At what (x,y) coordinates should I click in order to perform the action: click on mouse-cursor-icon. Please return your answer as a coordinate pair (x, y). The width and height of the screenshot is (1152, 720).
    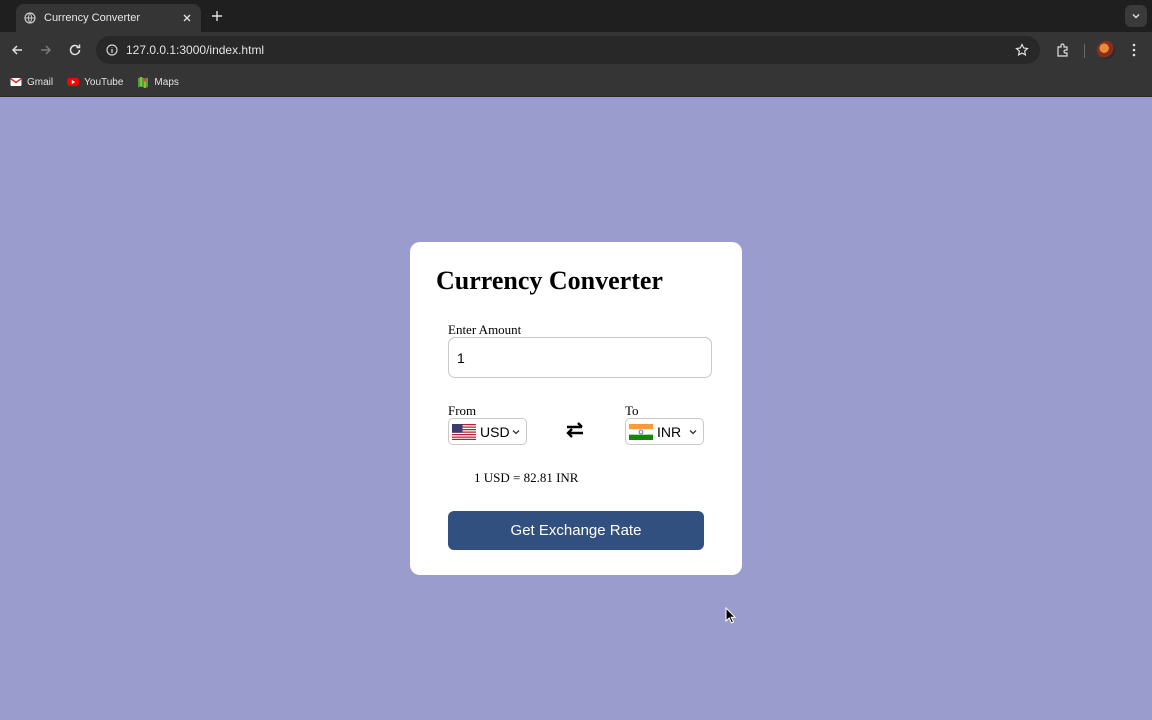
    Looking at the image, I should click on (731, 615).